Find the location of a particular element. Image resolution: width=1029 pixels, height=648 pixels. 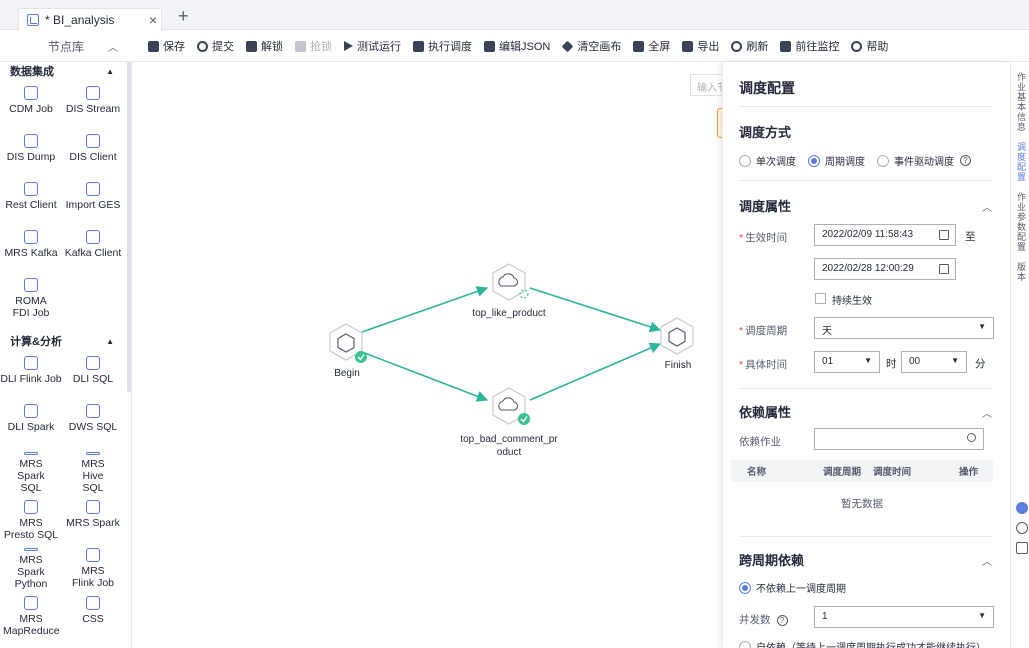

node-dis-client: DIS Client is located at coordinates (93, 152).